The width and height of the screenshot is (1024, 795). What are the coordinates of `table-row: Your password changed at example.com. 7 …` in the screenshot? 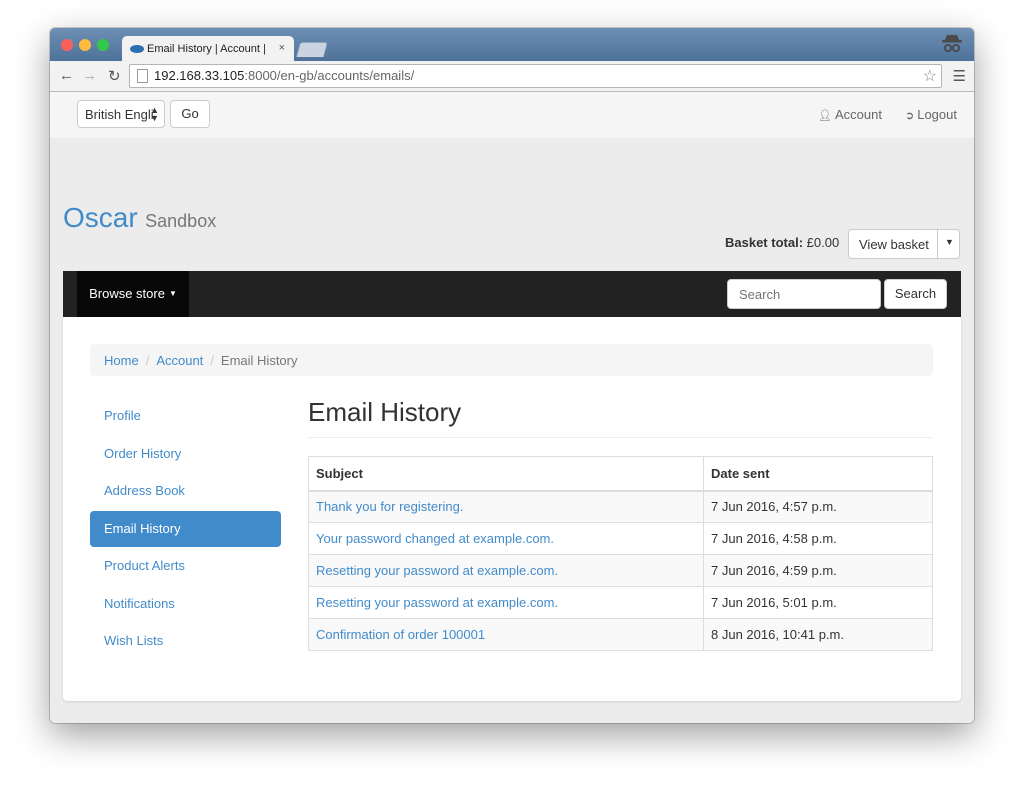 It's located at (620, 538).